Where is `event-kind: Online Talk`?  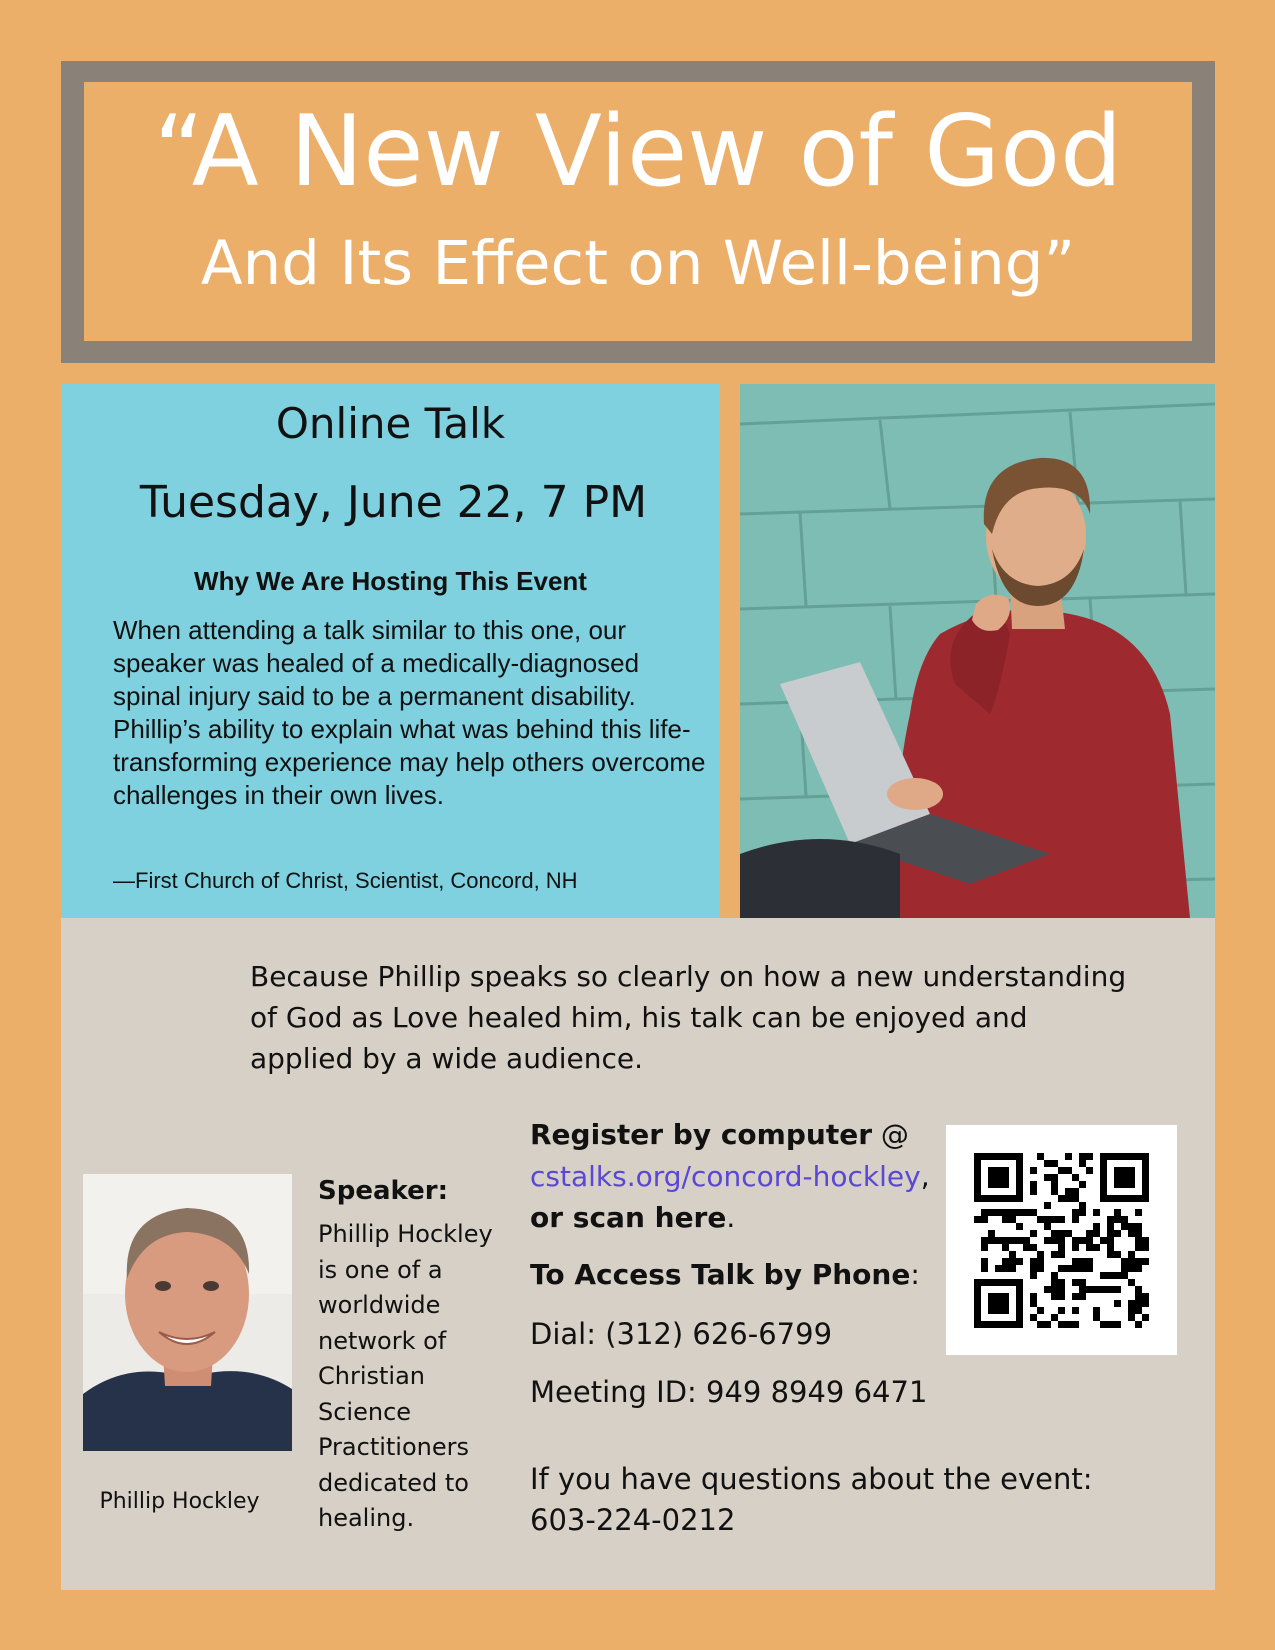
event-kind: Online Talk is located at coordinates (390, 423).